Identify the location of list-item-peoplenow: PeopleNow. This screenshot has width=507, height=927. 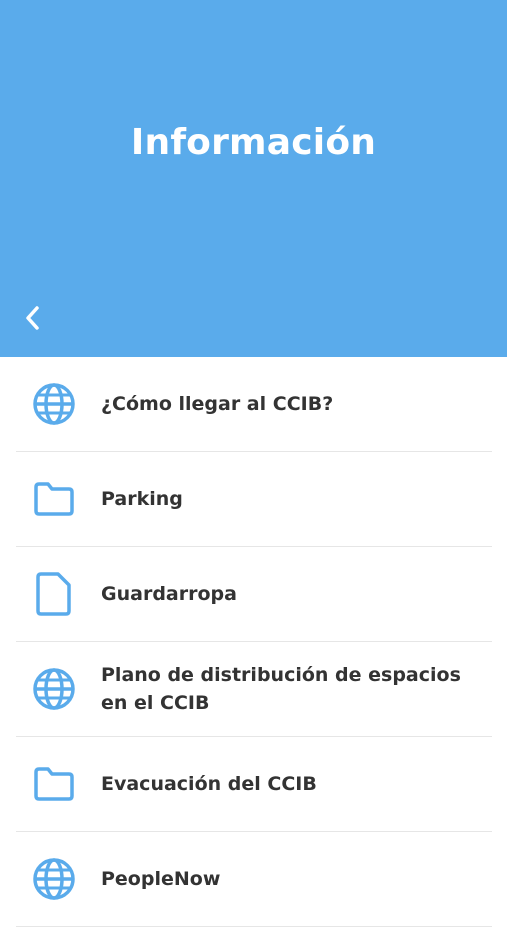
(254, 879).